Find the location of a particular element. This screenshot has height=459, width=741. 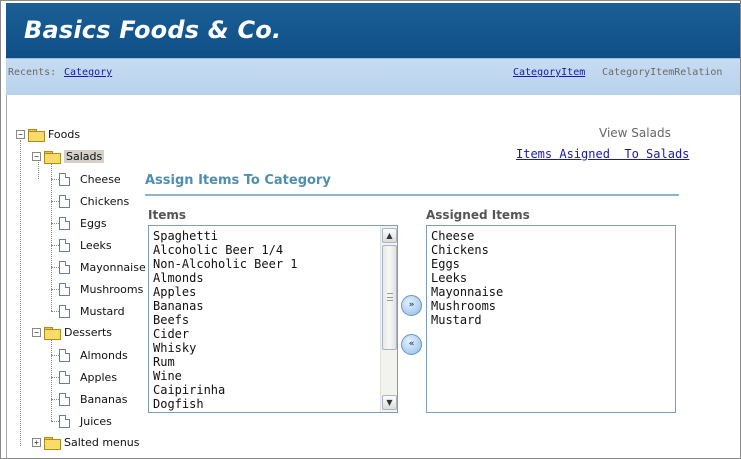

list-item: Mushrooms is located at coordinates (465, 306).